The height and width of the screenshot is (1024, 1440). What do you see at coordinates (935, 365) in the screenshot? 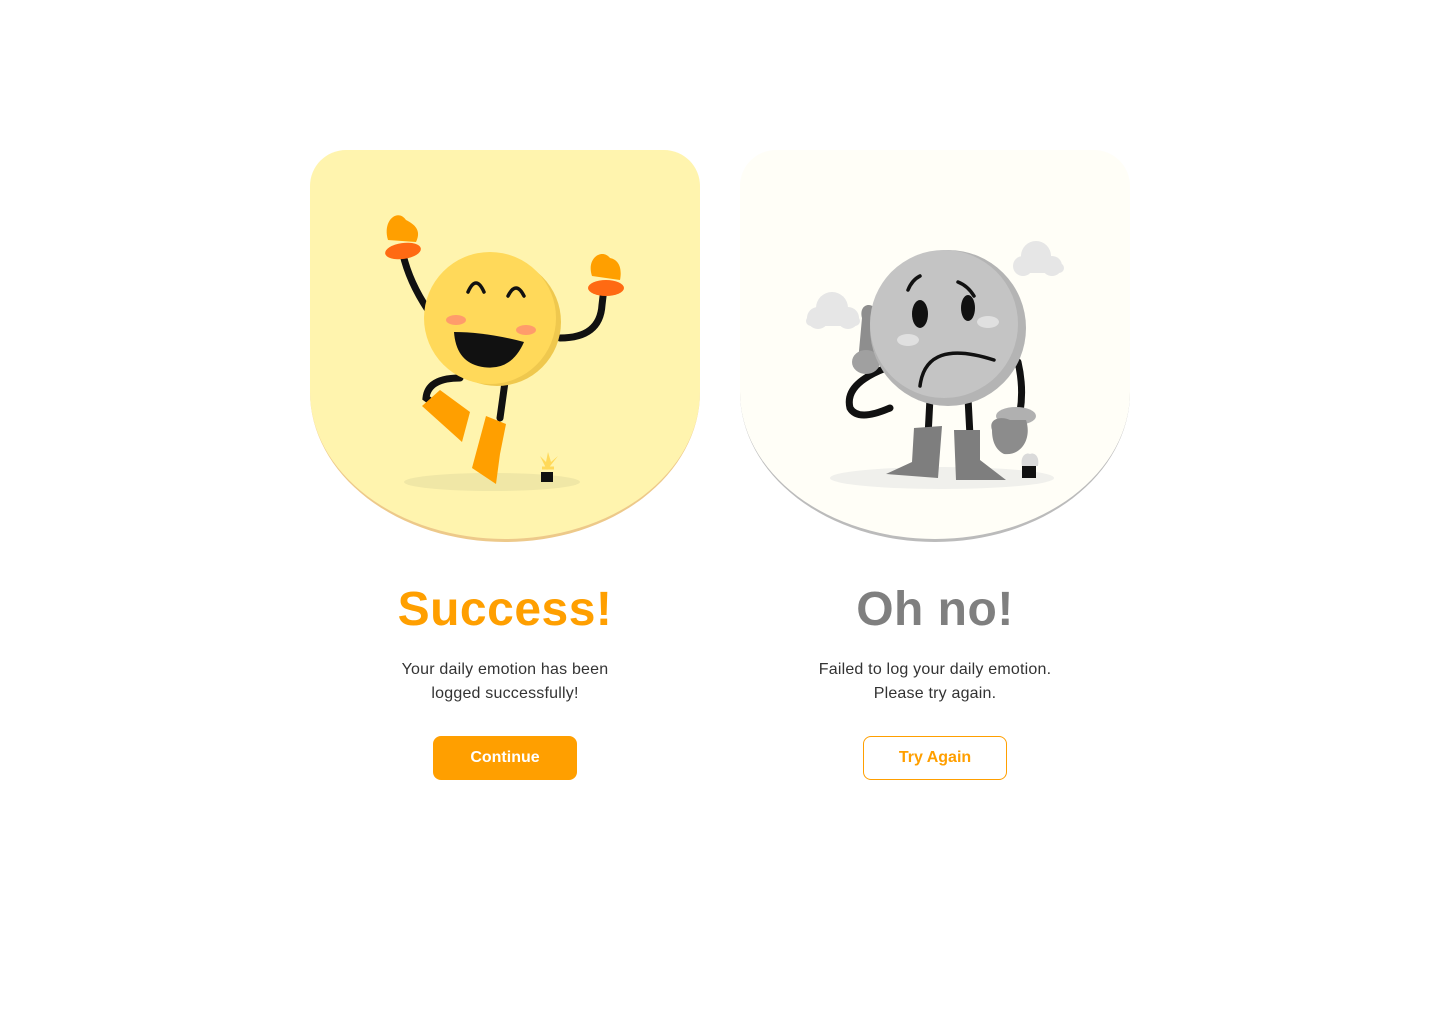
I see `sad-character-icon` at bounding box center [935, 365].